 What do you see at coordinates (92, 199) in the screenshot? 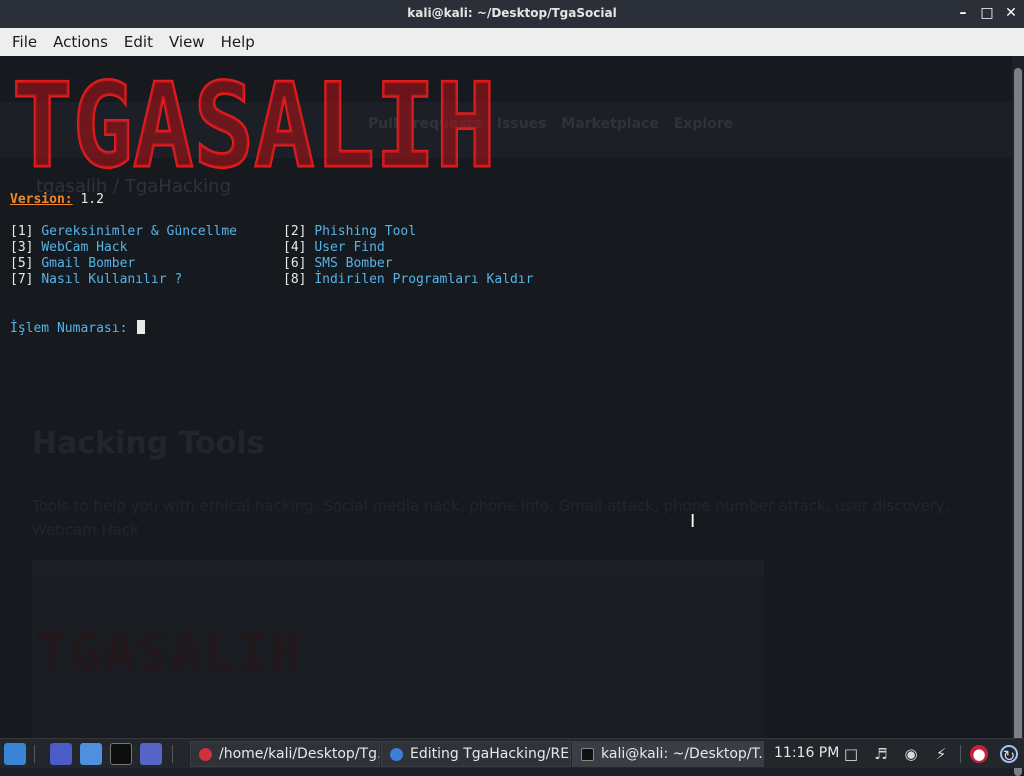
I see `version-value: 1.2` at bounding box center [92, 199].